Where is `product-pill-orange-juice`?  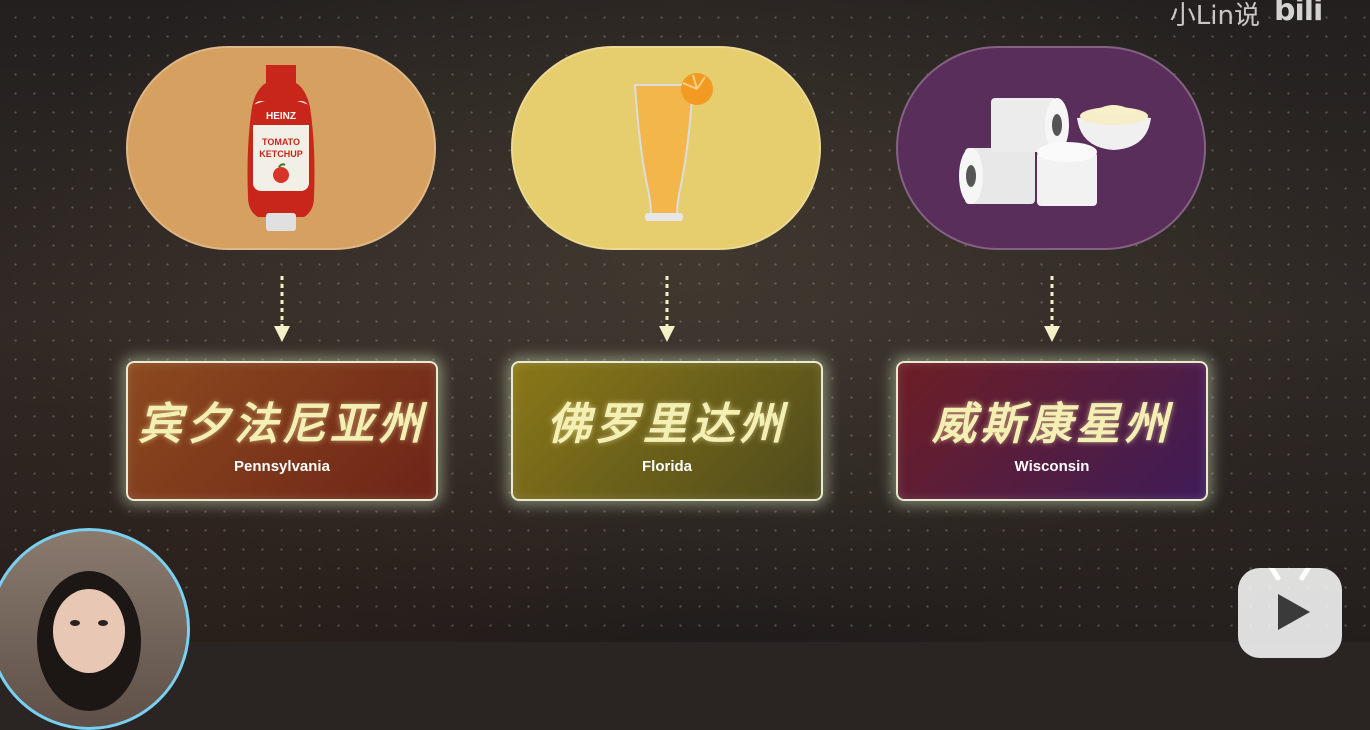
product-pill-orange-juice is located at coordinates (666, 148).